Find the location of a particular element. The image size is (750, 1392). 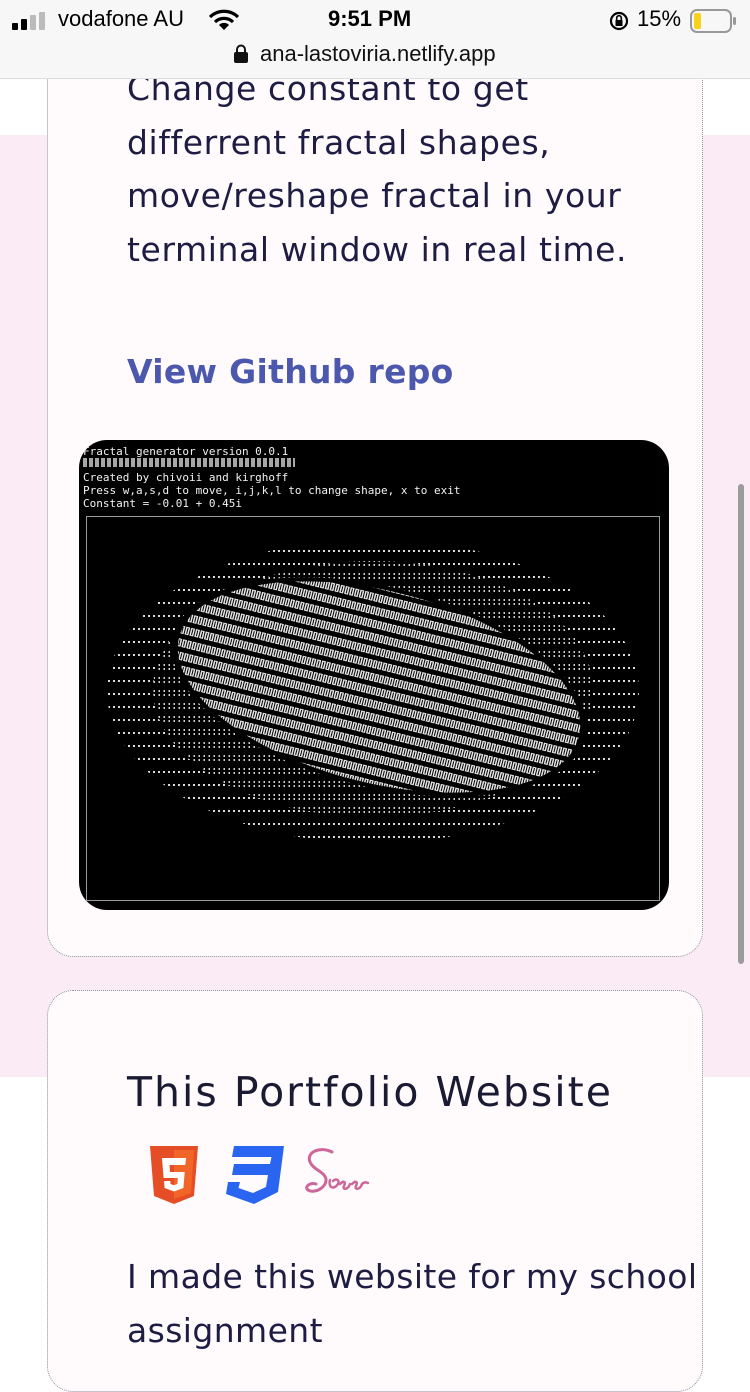

signal-icon is located at coordinates (28, 21).